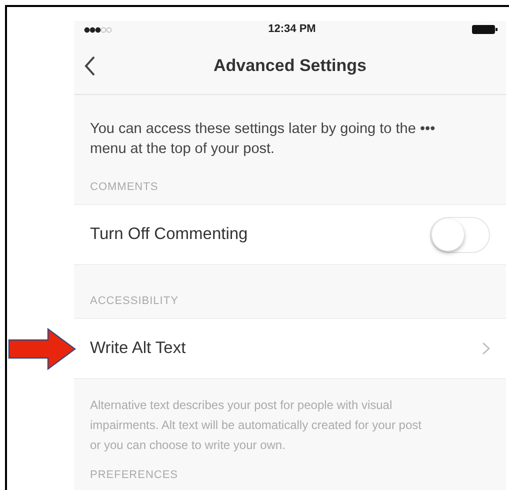 Image resolution: width=509 pixels, height=490 pixels. I want to click on battery-icon, so click(485, 29).